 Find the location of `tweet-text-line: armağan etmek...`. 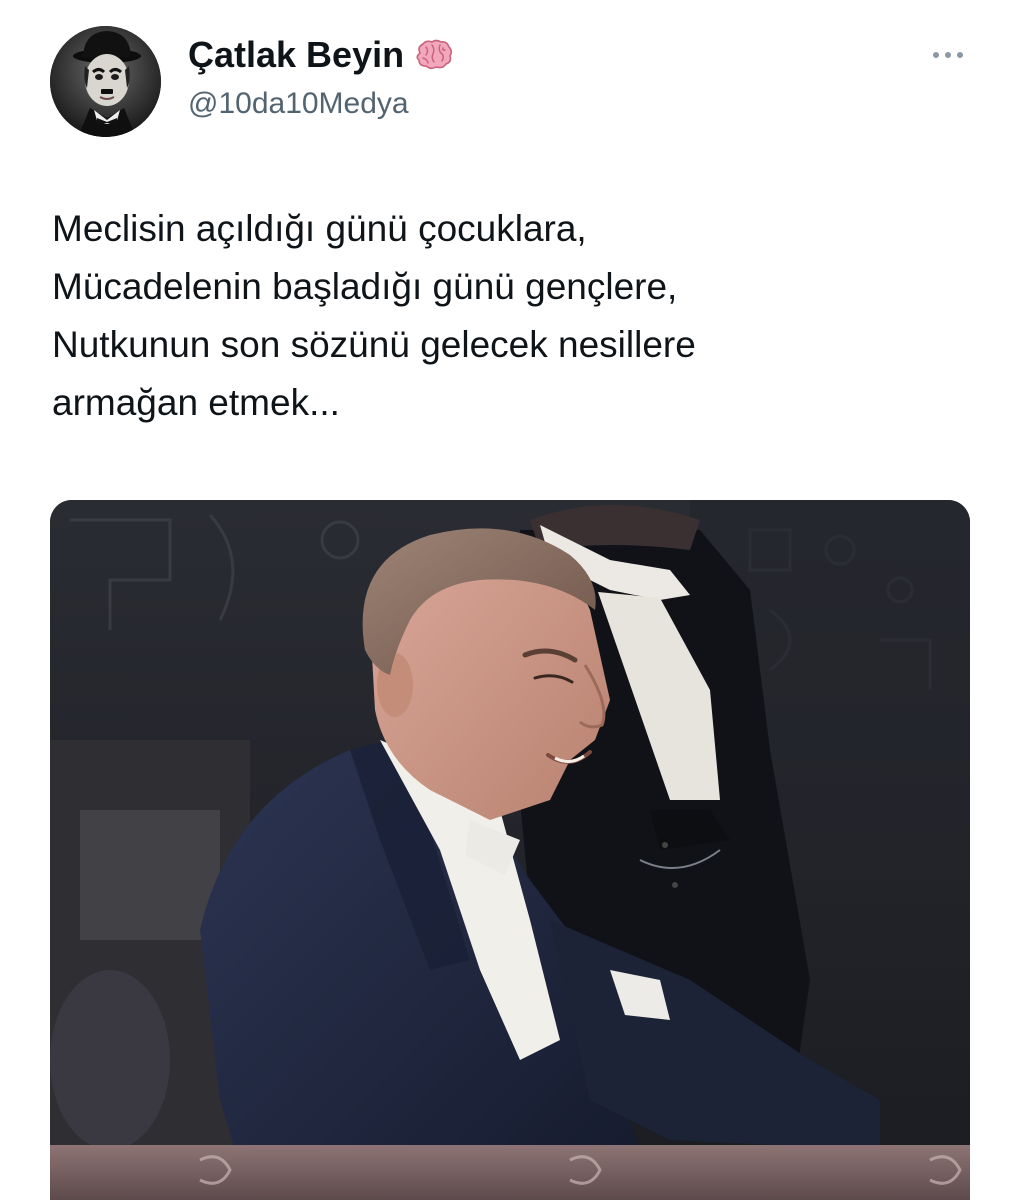

tweet-text-line: armağan etmek... is located at coordinates (196, 402).